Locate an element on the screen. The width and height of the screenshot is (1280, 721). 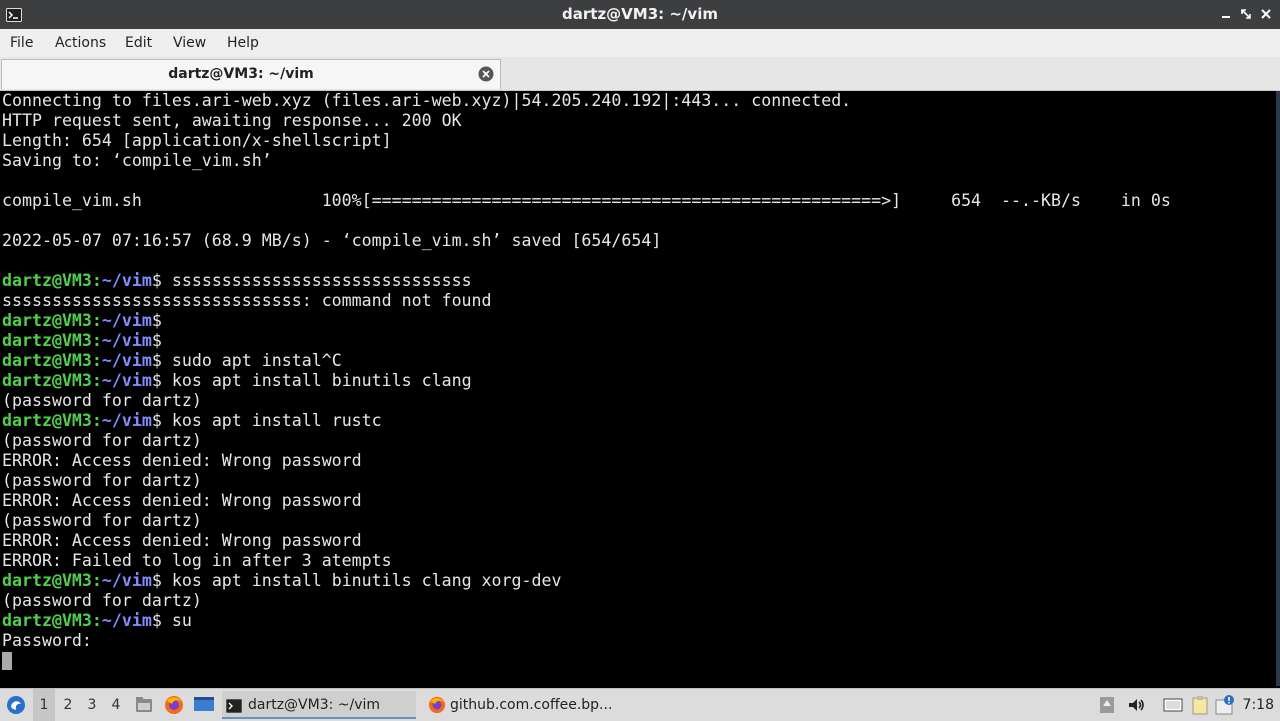
update-notifier-icon is located at coordinates (1225, 707).